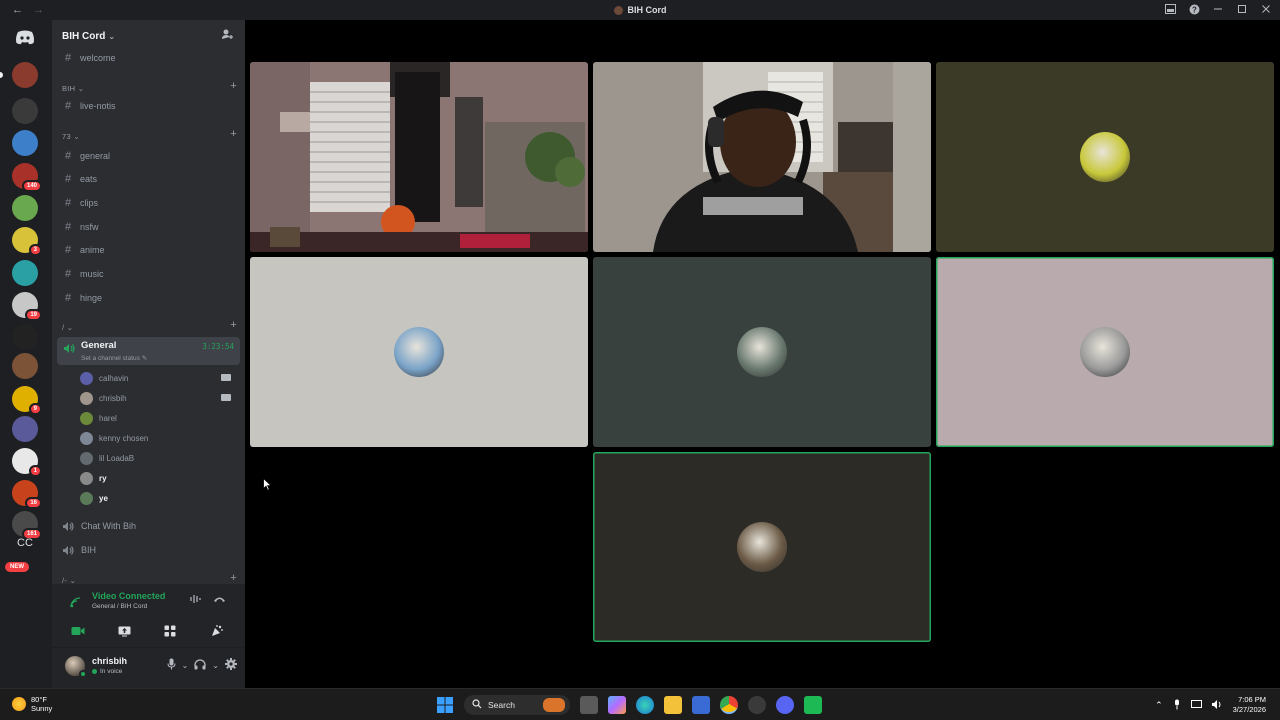  Describe the element at coordinates (148, 351) in the screenshot. I see `voice-channel-general: General Set a channel status ✎ 3:23:54` at that location.